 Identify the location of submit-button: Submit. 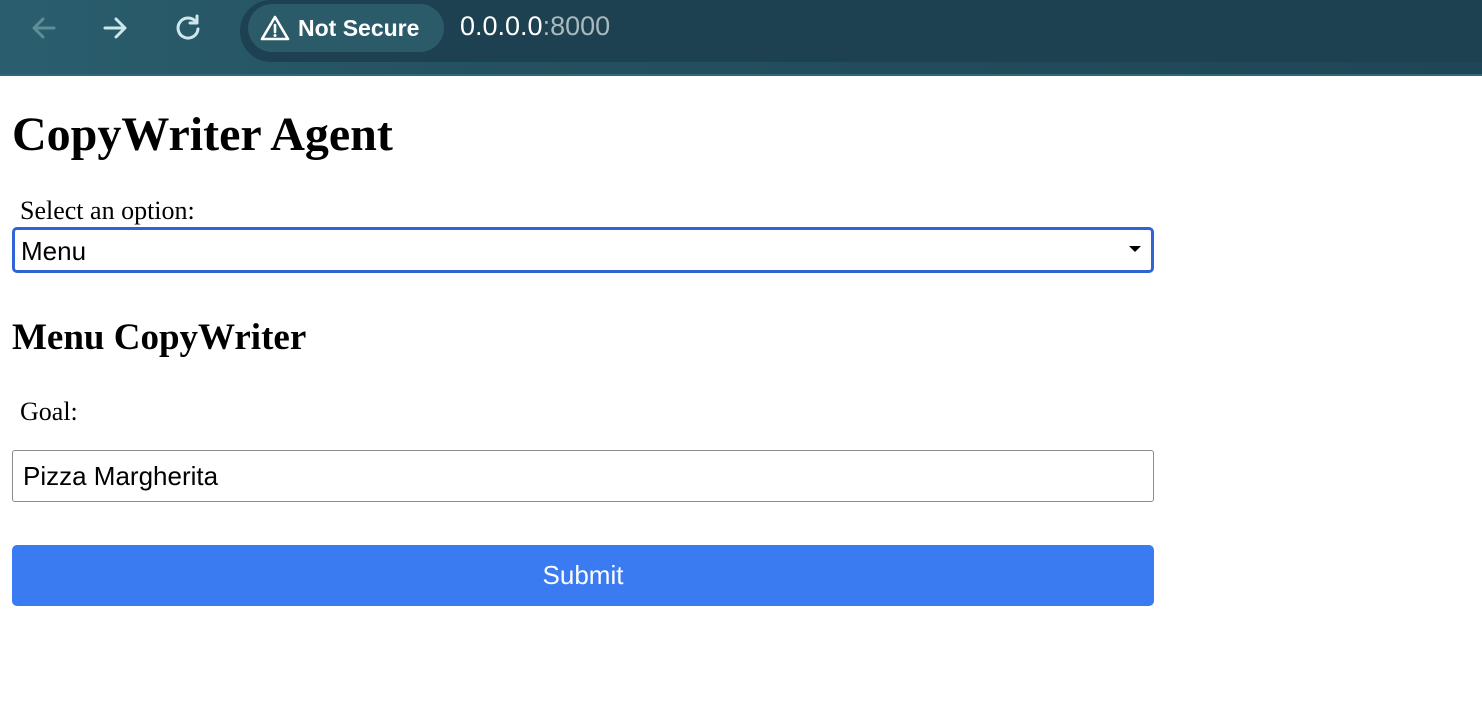
(583, 575).